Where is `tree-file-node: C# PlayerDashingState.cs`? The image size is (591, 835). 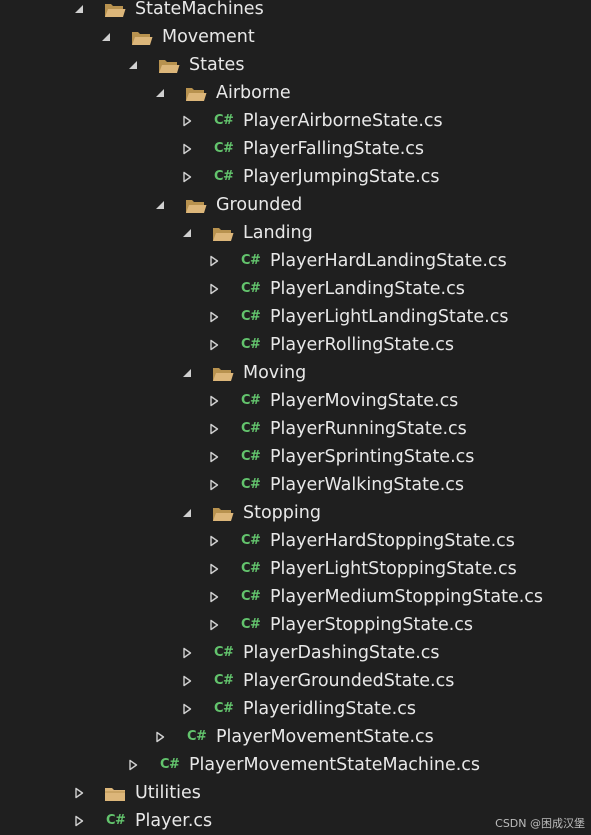
tree-file-node: C# PlayerDashingState.cs is located at coordinates (295, 653).